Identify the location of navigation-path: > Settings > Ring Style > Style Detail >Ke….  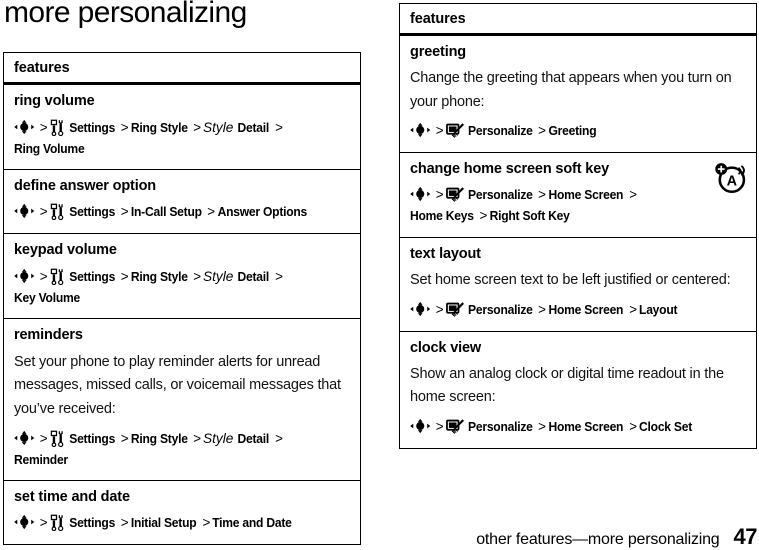
(170, 287).